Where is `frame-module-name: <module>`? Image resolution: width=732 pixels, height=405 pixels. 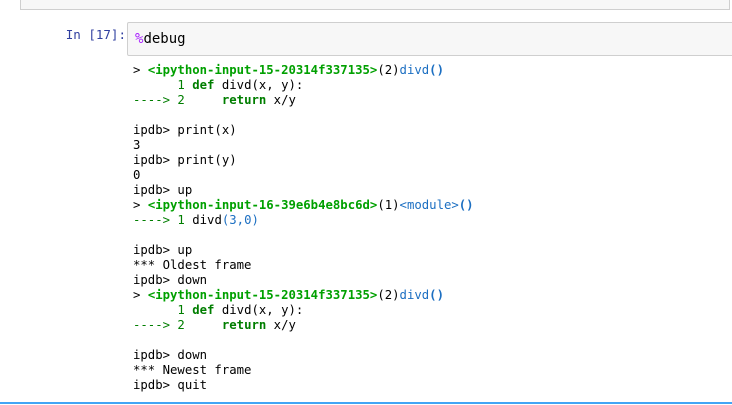 frame-module-name: <module> is located at coordinates (429, 205).